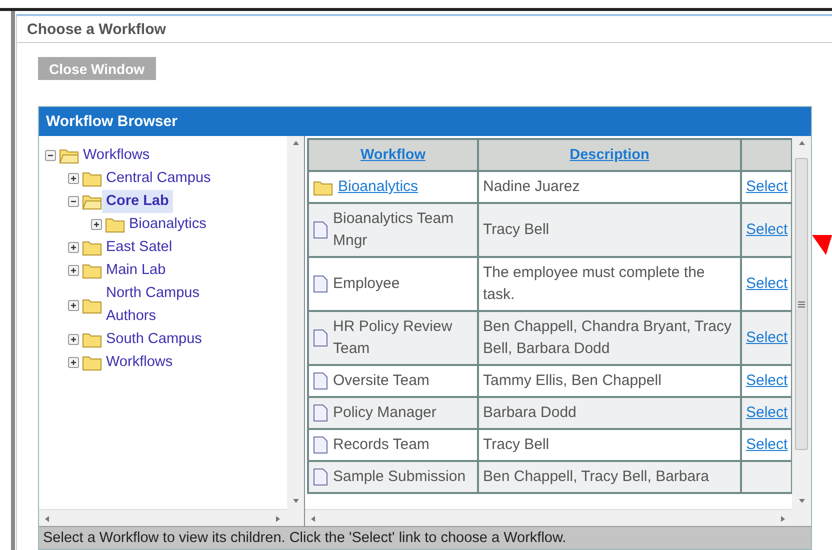 Image resolution: width=832 pixels, height=550 pixels. Describe the element at coordinates (609, 338) in the screenshot. I see `table-cell: Ben Chappell, Chandra Bryant, Tracy Bell, Barbara Dodd` at that location.